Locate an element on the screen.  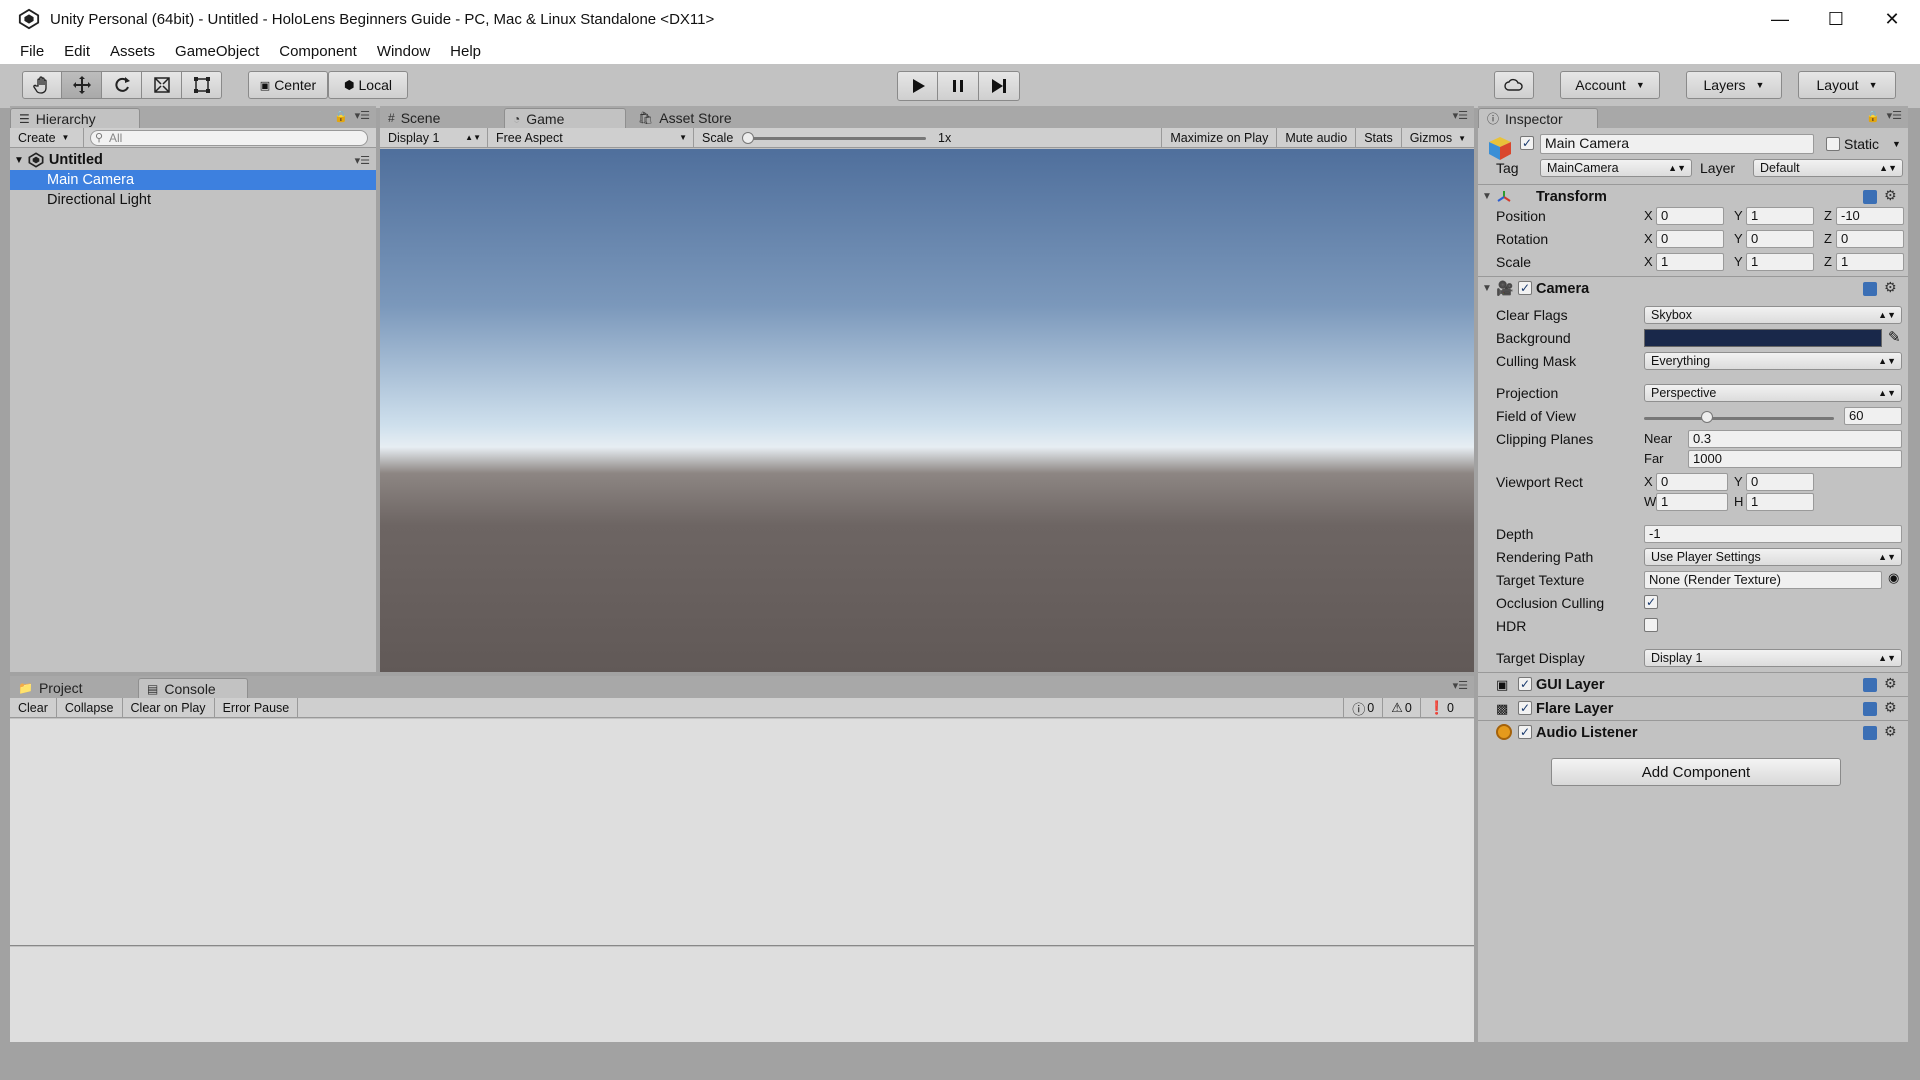
tab-console: ▤ Console is located at coordinates (193, 688).